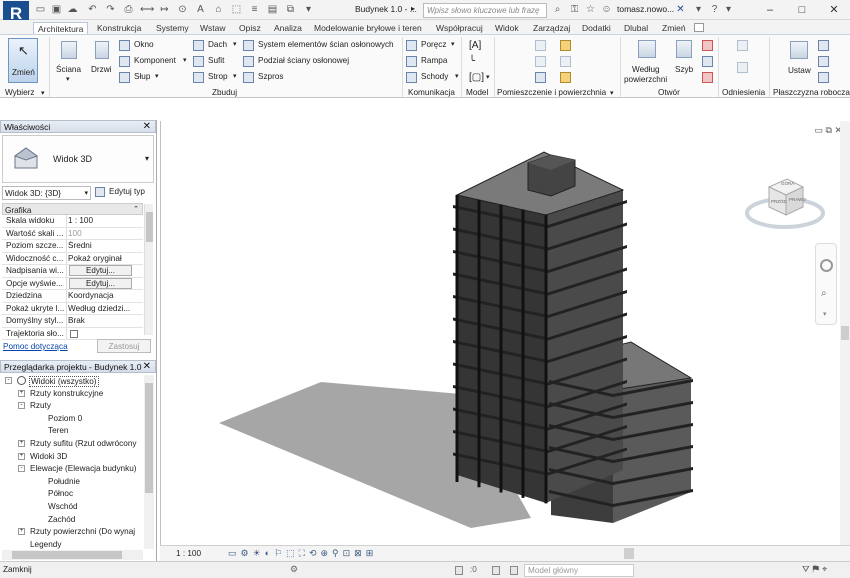 The width and height of the screenshot is (850, 578). What do you see at coordinates (823, 77) in the screenshot?
I see `viewer-icon` at bounding box center [823, 77].